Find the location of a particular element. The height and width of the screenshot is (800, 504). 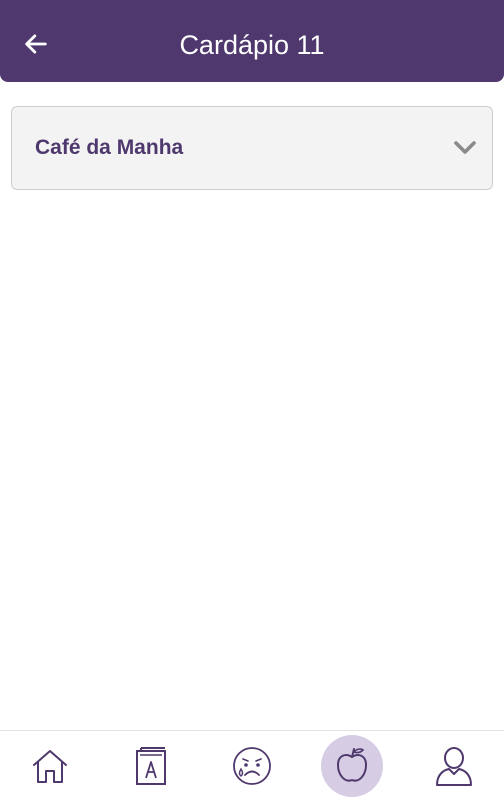

accordion-cafe-da-manha: Café da Manha is located at coordinates (252, 148).